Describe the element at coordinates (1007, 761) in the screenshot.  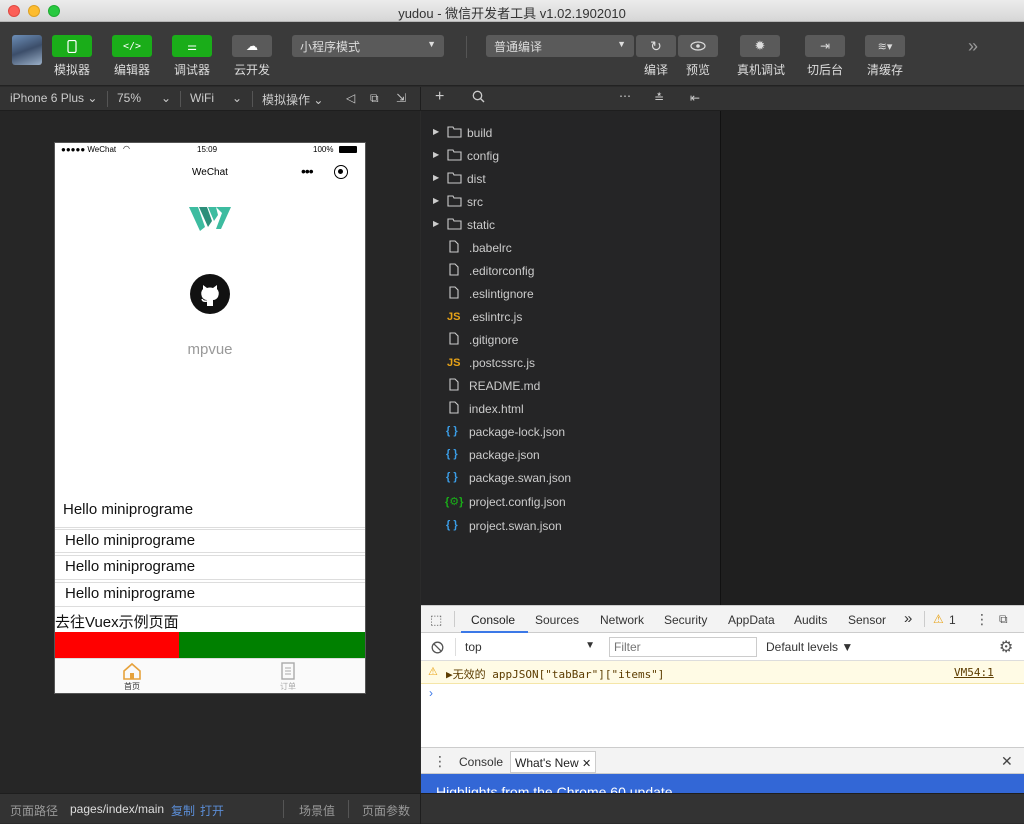
I see `close-drawer-icon: ✕` at that location.